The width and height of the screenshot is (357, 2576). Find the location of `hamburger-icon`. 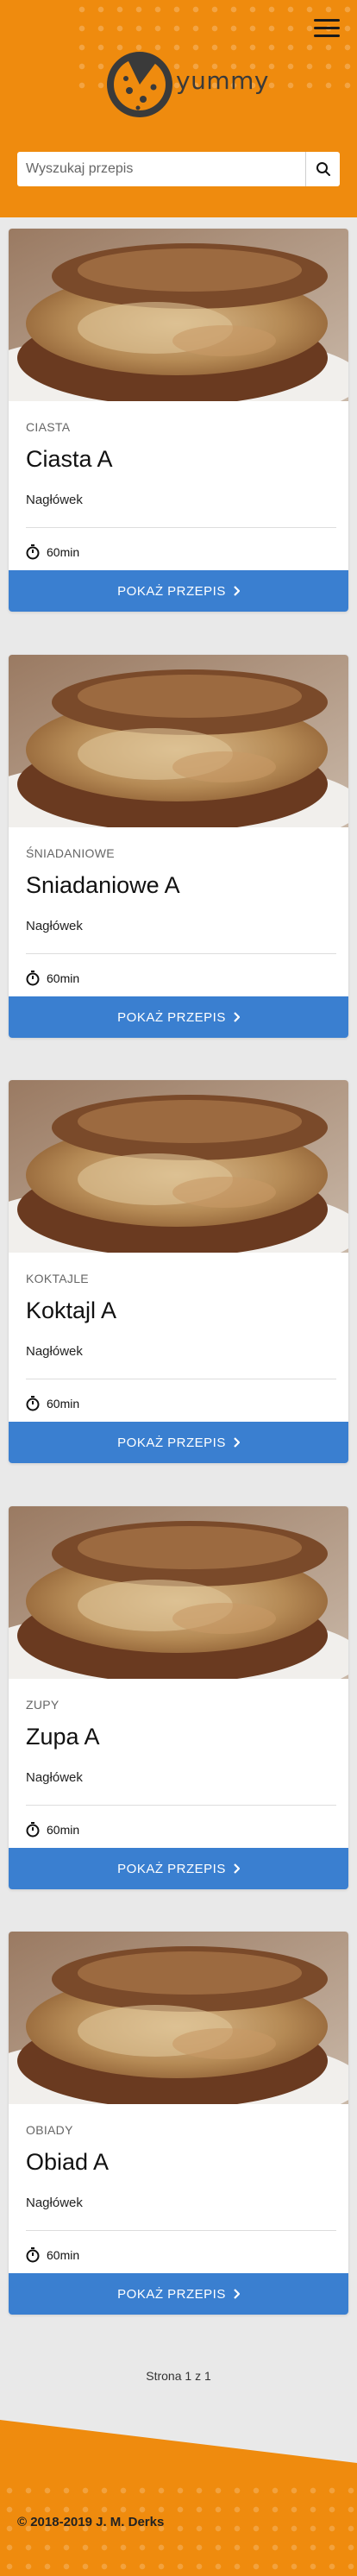

hamburger-icon is located at coordinates (327, 20).